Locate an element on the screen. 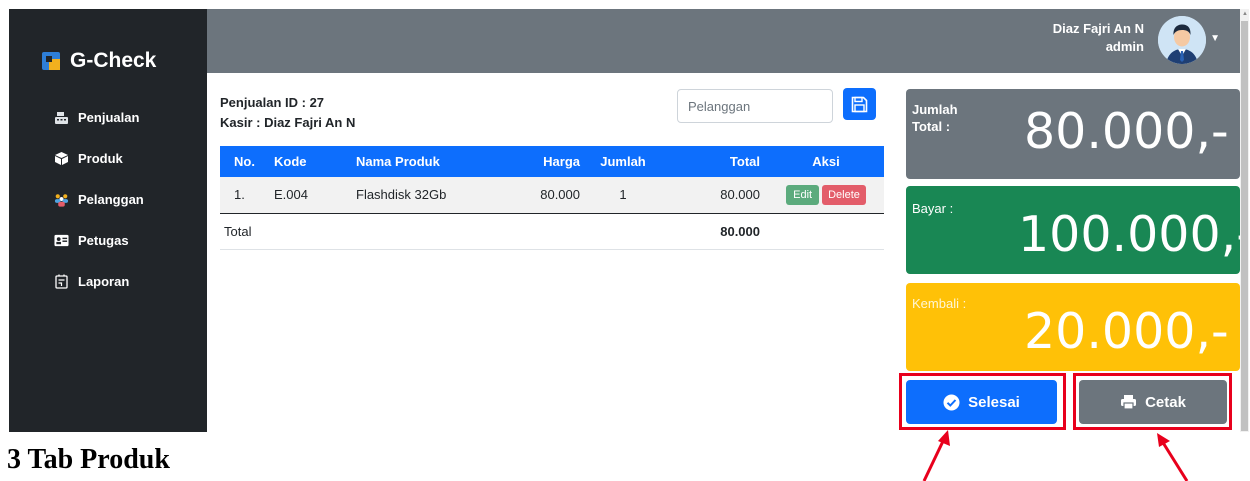 This screenshot has height=481, width=1250. user-avatar-icon is located at coordinates (1182, 40).